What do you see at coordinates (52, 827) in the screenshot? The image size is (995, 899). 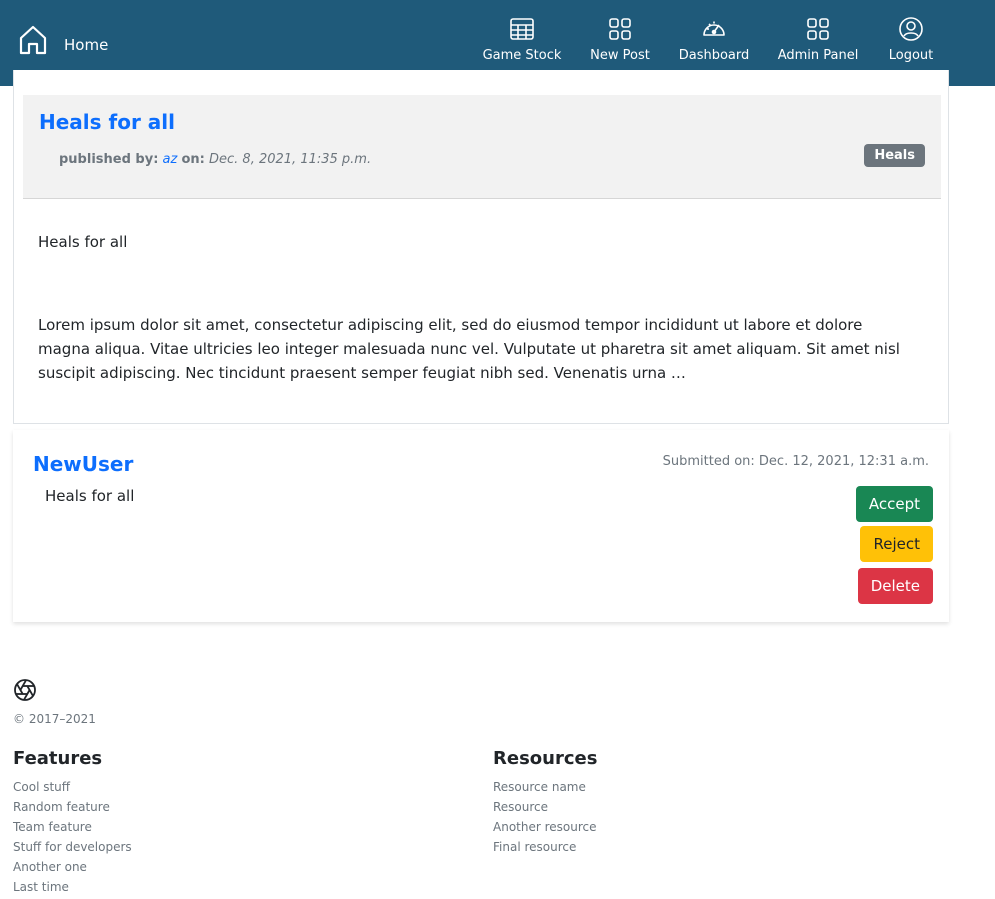 I see `footer-link: Team feature` at bounding box center [52, 827].